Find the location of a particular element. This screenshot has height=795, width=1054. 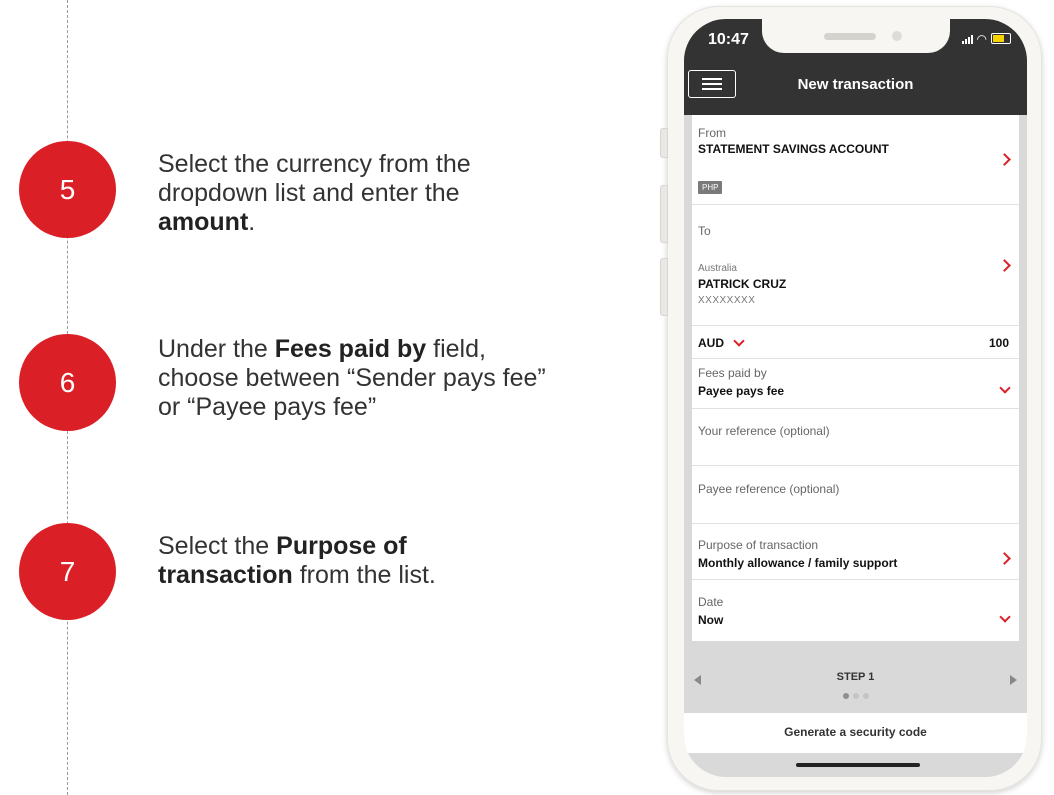

date-dropdown: Date Now is located at coordinates (855, 610).